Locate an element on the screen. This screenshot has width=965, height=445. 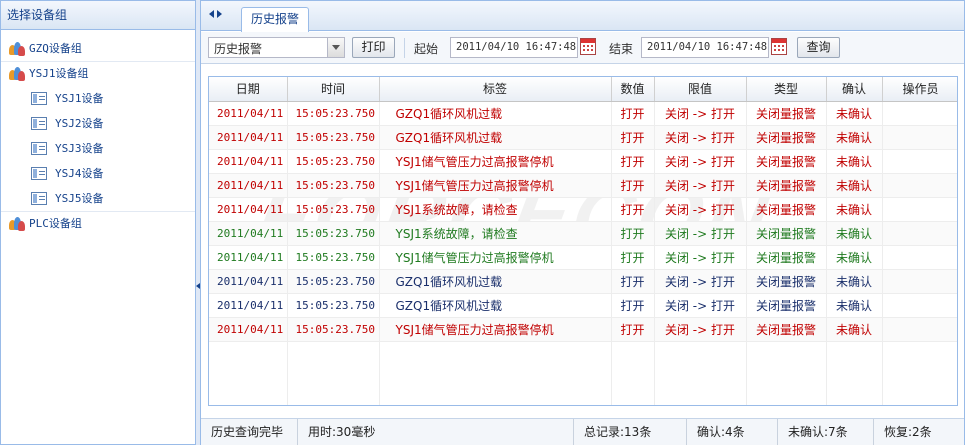
tree-item-ysj2: YSJ2设备 is located at coordinates (98, 123).